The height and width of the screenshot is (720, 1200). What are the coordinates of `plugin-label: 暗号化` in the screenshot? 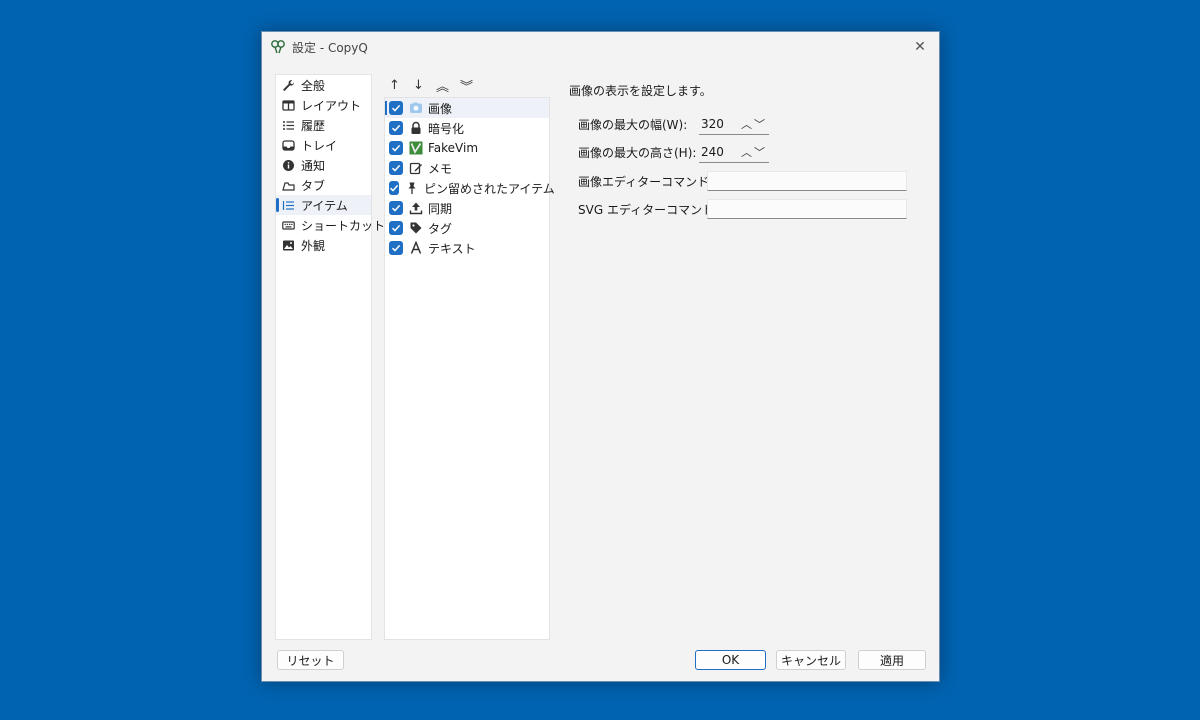 It's located at (446, 128).